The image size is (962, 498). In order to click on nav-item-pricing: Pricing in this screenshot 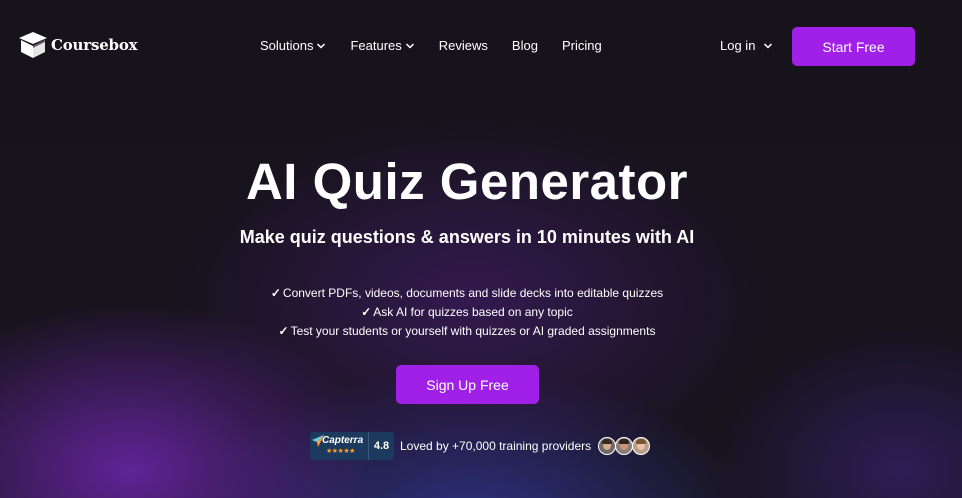, I will do `click(582, 45)`.